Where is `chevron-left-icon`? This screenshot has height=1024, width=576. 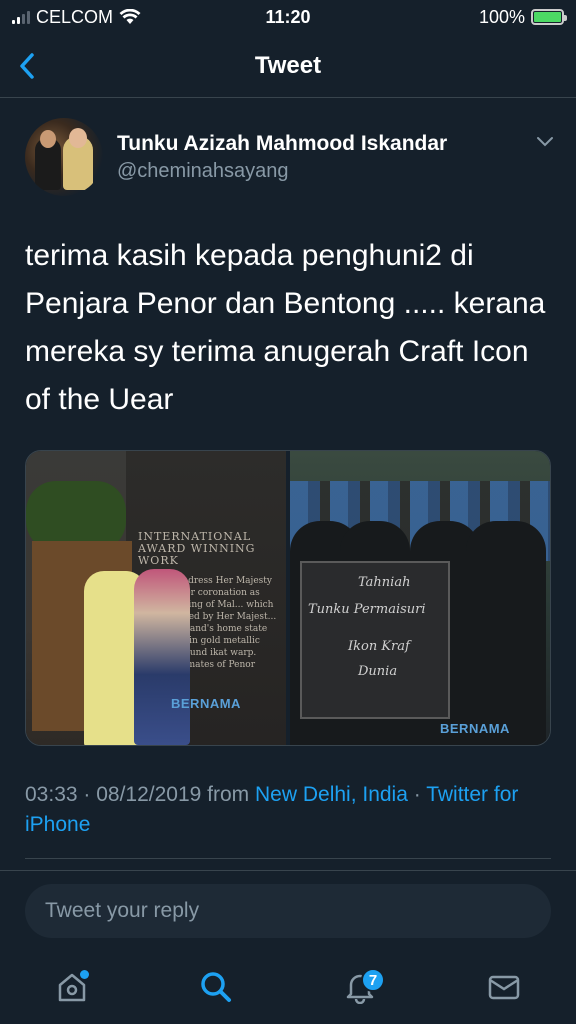 chevron-left-icon is located at coordinates (27, 66).